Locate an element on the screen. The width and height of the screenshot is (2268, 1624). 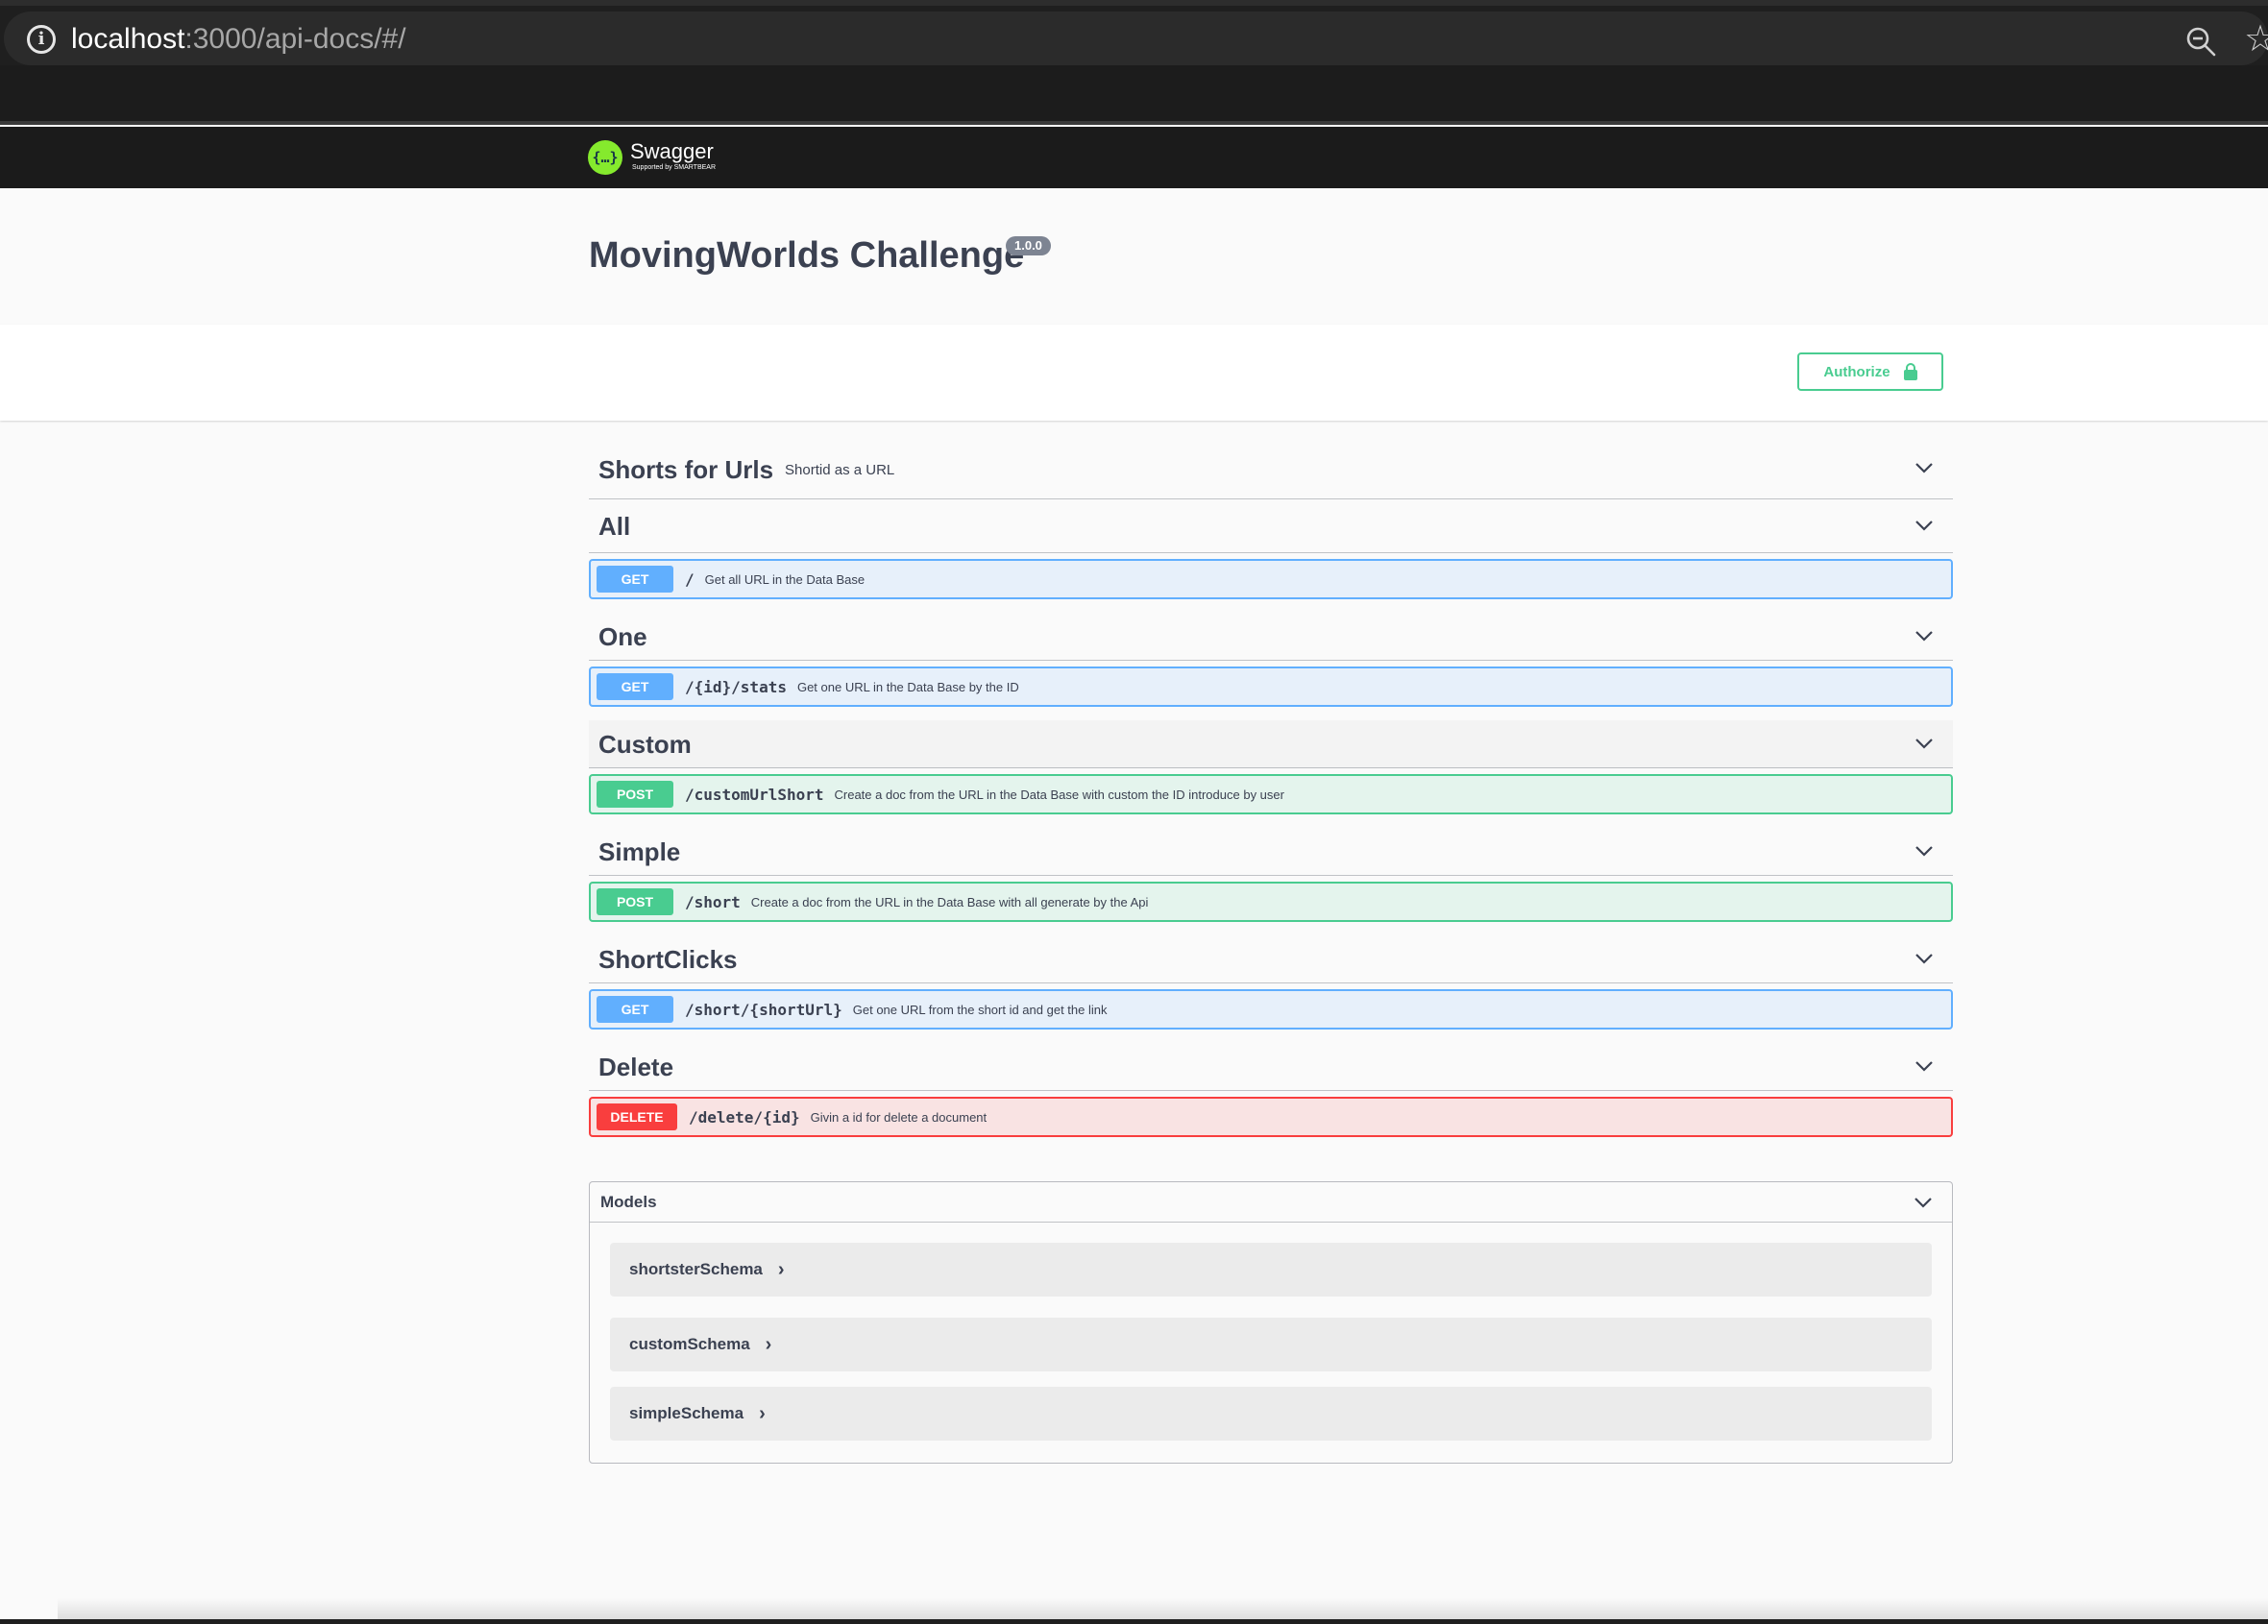
bookmarks-bar is located at coordinates (1134, 95).